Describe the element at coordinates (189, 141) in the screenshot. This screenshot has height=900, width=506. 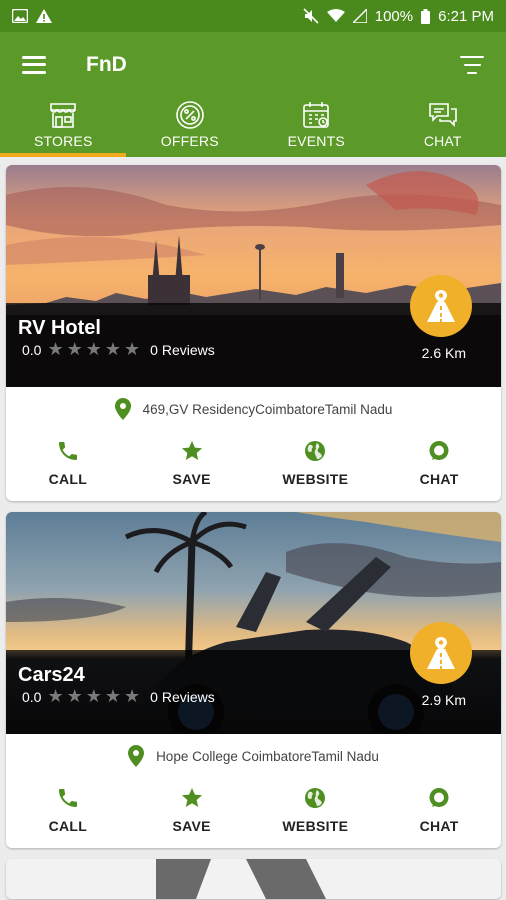
I see `tab-label: OFFERS` at that location.